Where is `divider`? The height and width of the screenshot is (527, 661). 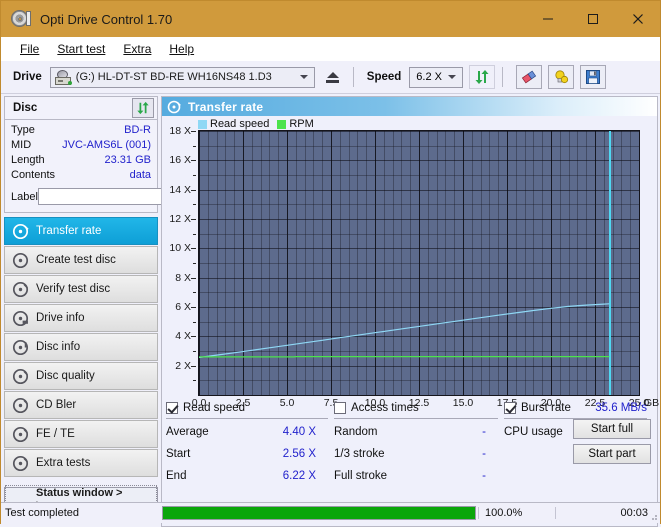 divider is located at coordinates (247, 418).